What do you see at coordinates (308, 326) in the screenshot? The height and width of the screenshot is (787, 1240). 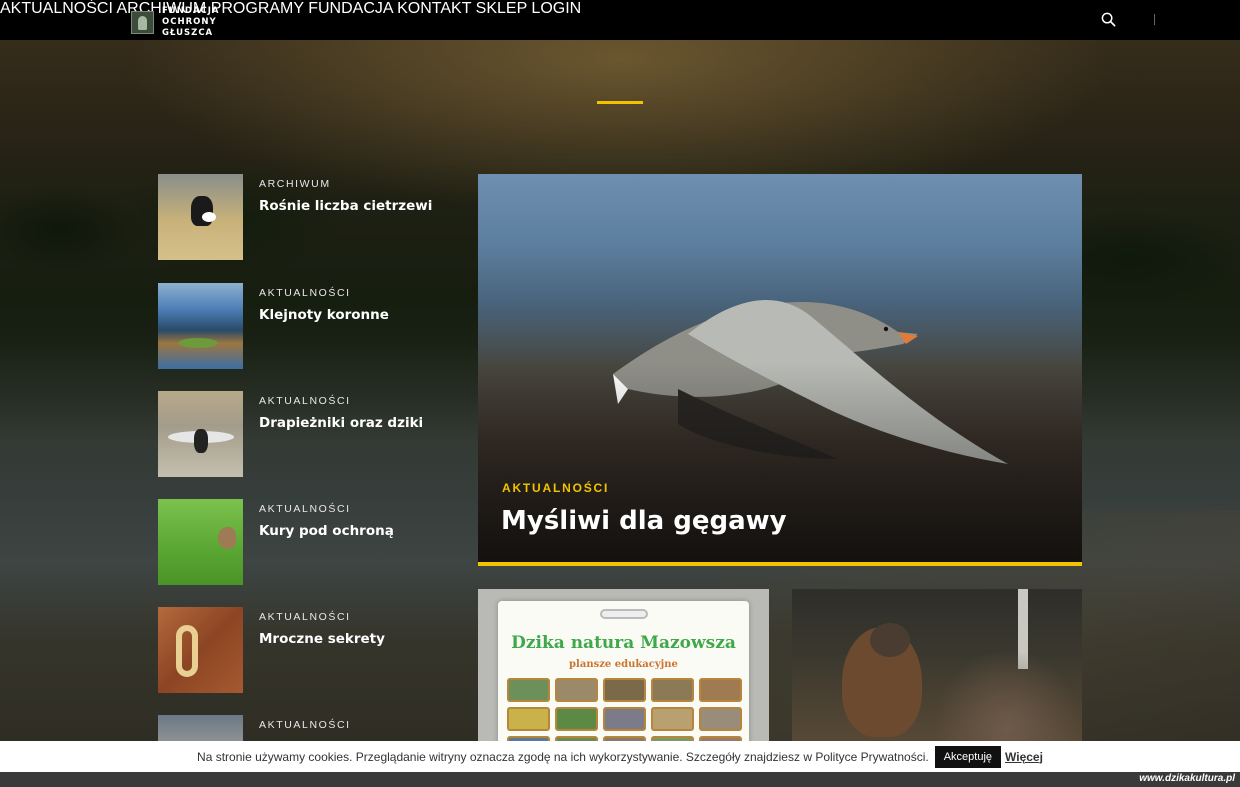 I see `side-post-2: AKTUALNOŚCI Klejnoty koronne` at bounding box center [308, 326].